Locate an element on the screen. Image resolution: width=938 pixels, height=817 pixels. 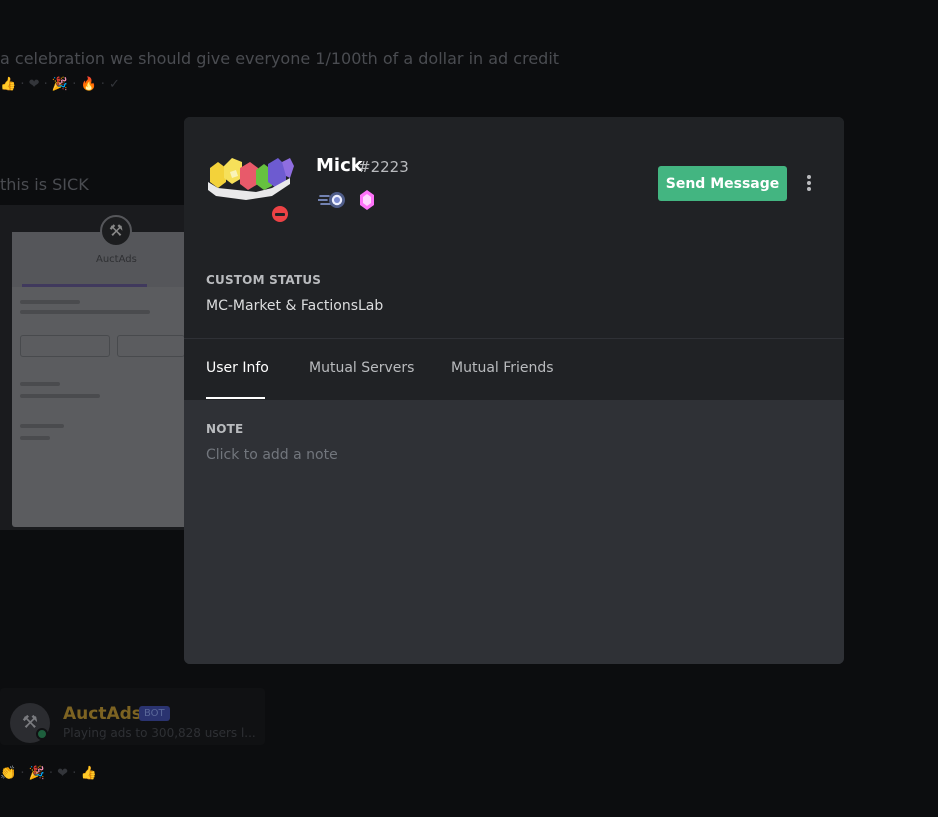
tab-user-info: User Info is located at coordinates (237, 368).